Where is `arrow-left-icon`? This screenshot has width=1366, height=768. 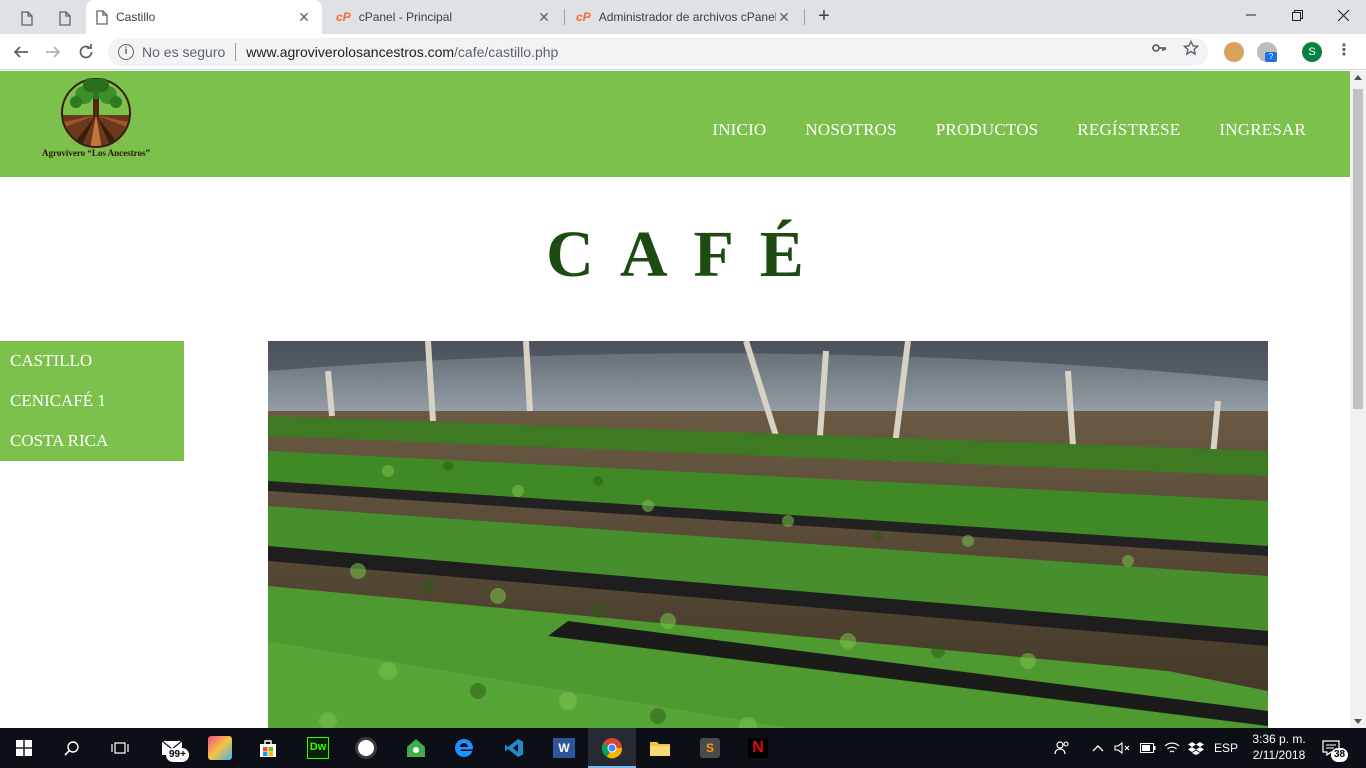 arrow-left-icon is located at coordinates (20, 52).